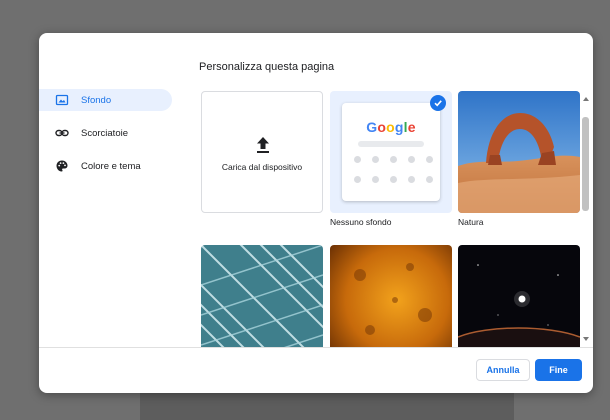 The image size is (610, 420). I want to click on sidebar-item-colore-tema: Colore e tema, so click(109, 166).